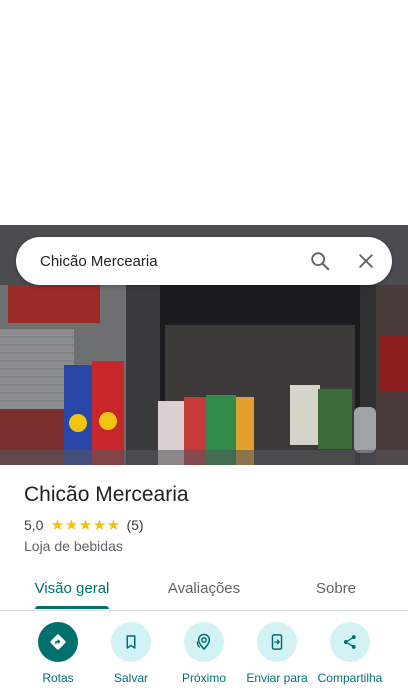 The image size is (408, 690). What do you see at coordinates (131, 642) in the screenshot?
I see `bookmark-icon` at bounding box center [131, 642].